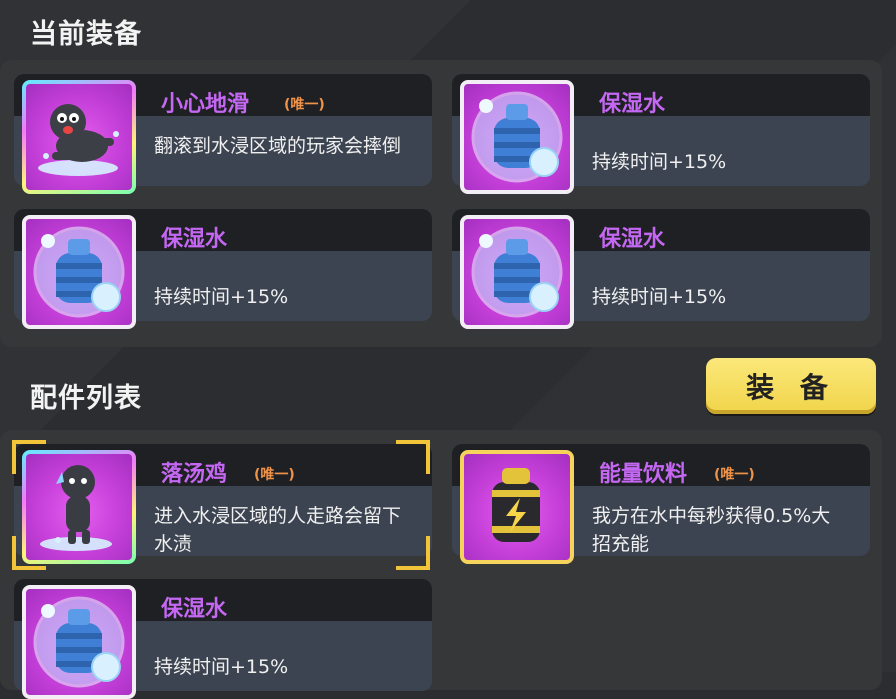 Image resolution: width=896 pixels, height=699 pixels. Describe the element at coordinates (205, 104) in the screenshot. I see `item-name: 小心地滑` at that location.